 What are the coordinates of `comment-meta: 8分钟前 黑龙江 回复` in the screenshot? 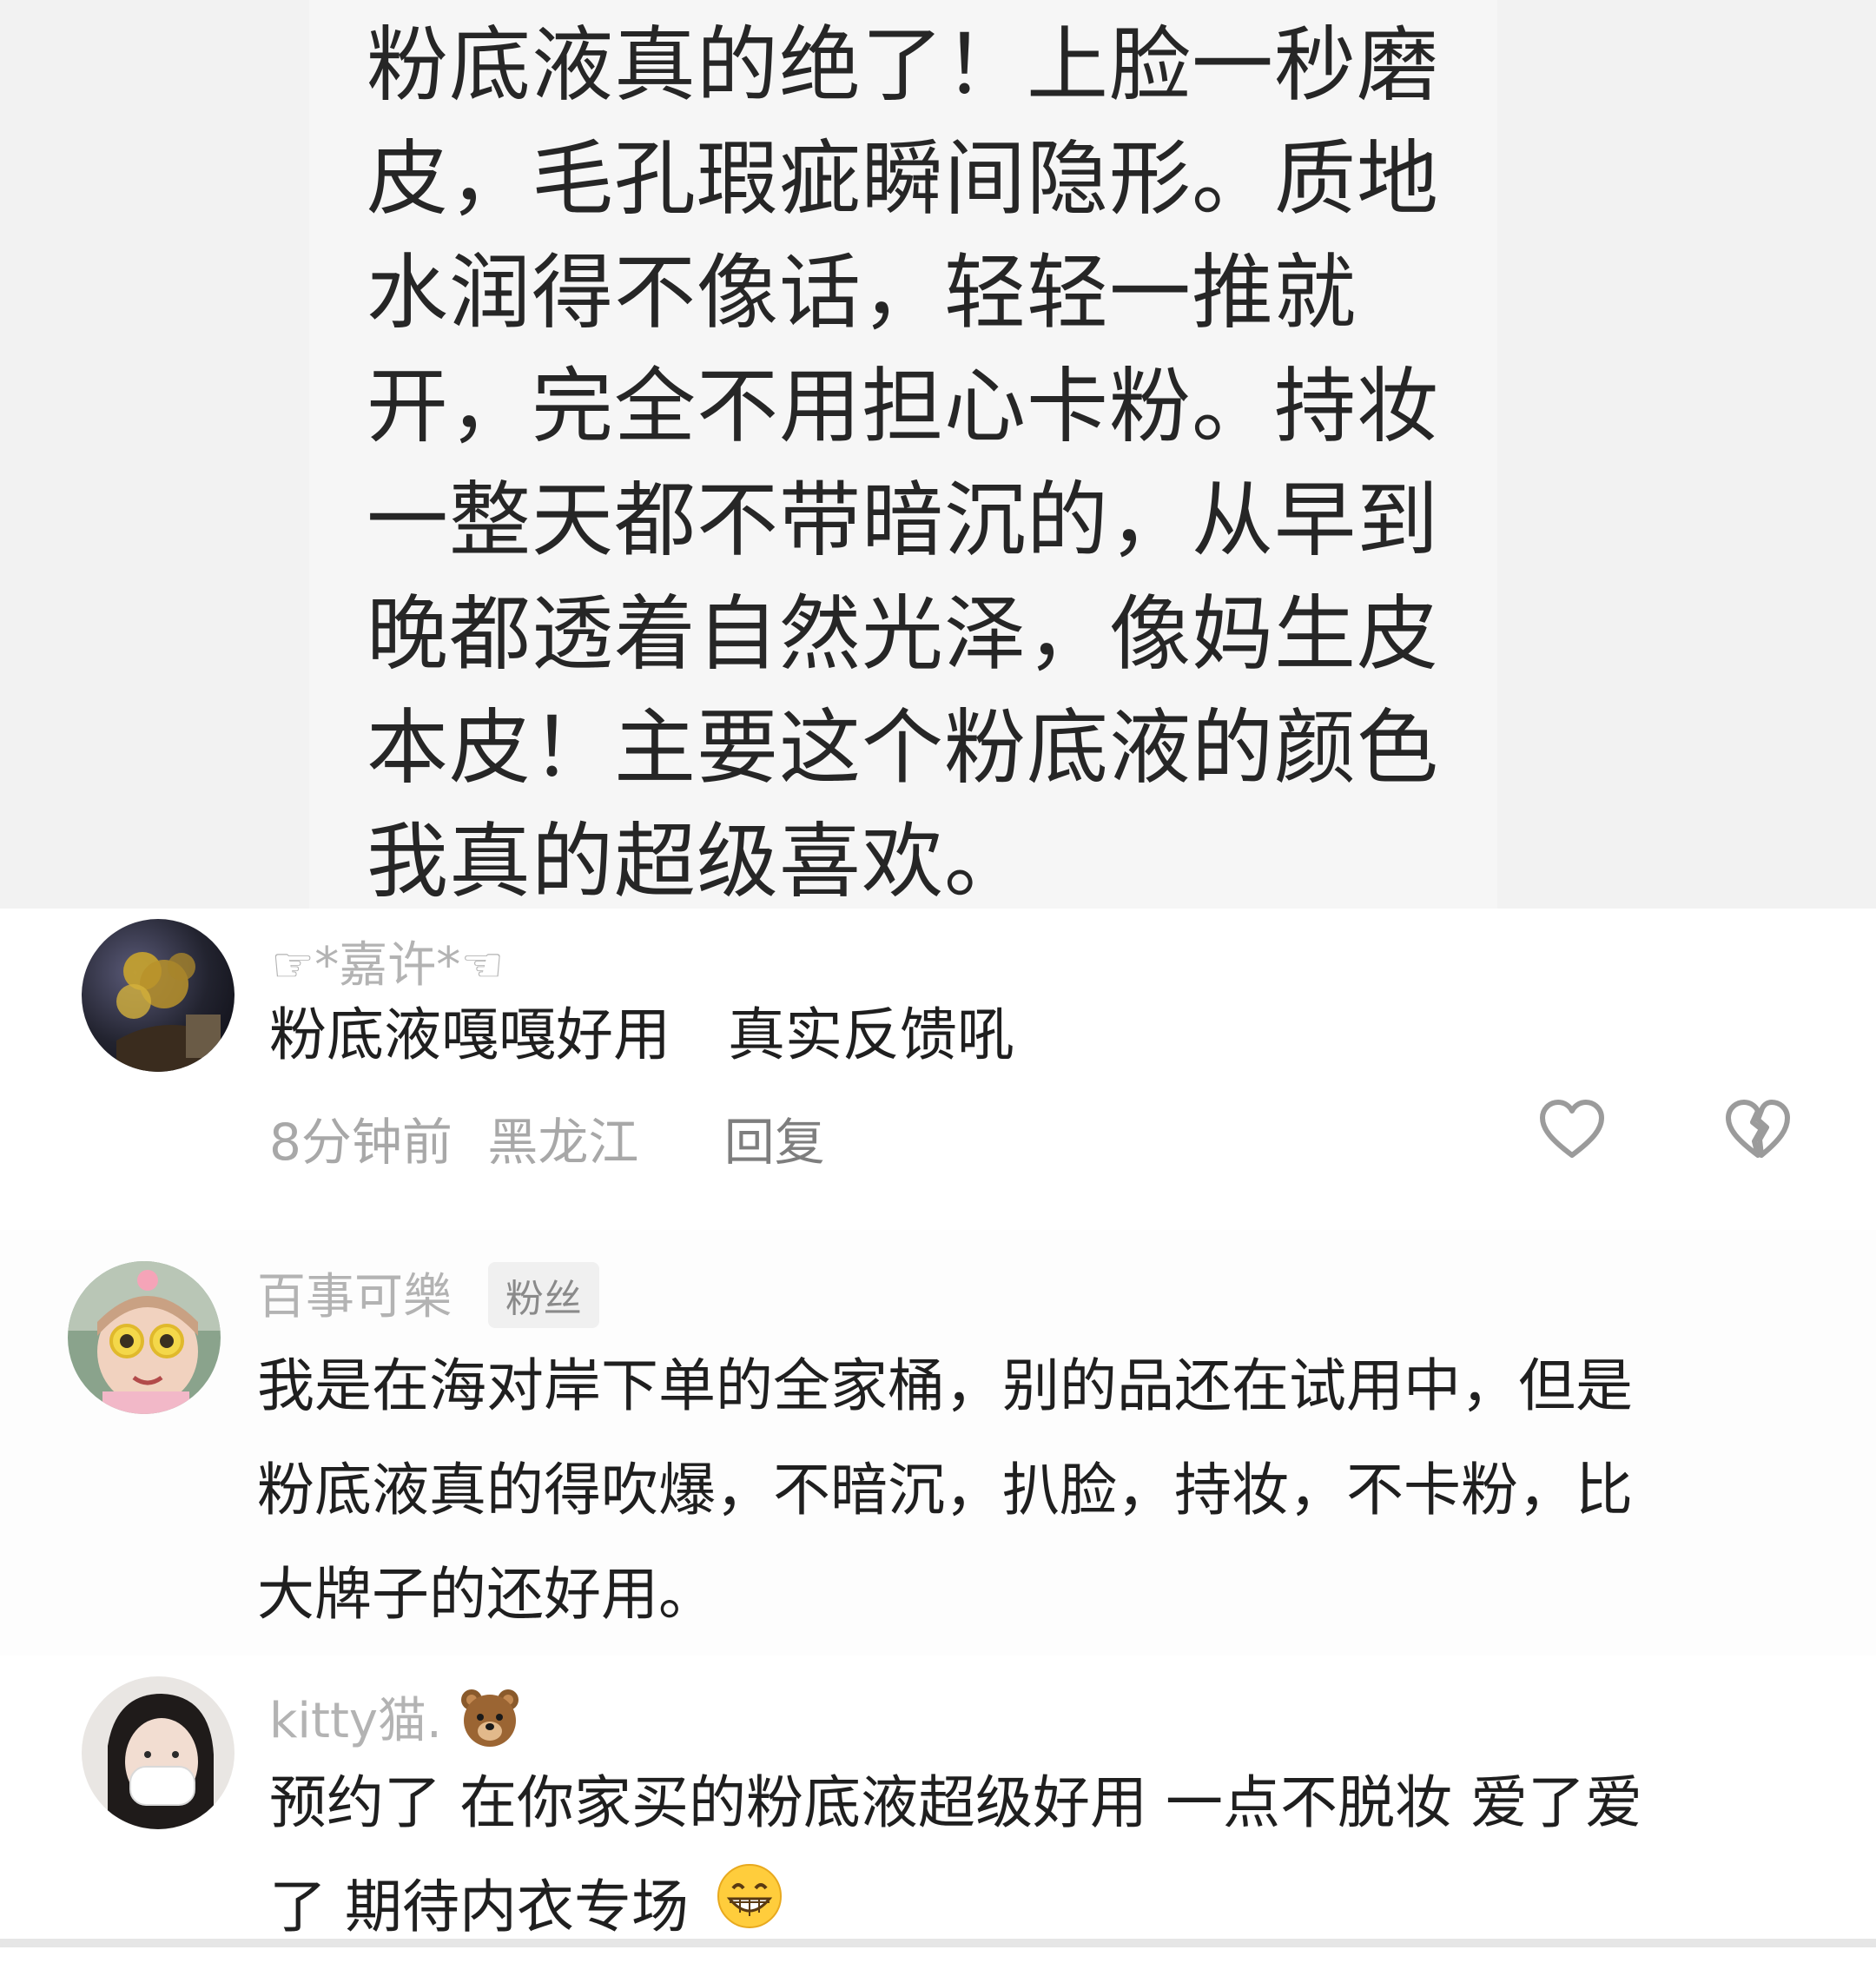 It's located at (547, 1137).